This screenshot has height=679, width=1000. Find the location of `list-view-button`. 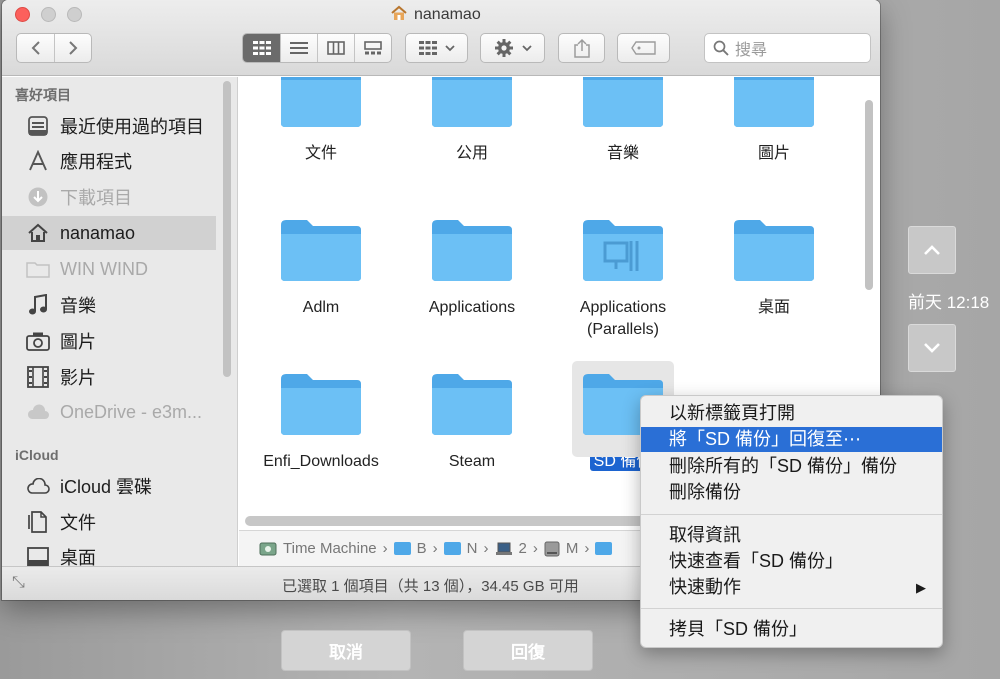

list-view-button is located at coordinates (298, 48).